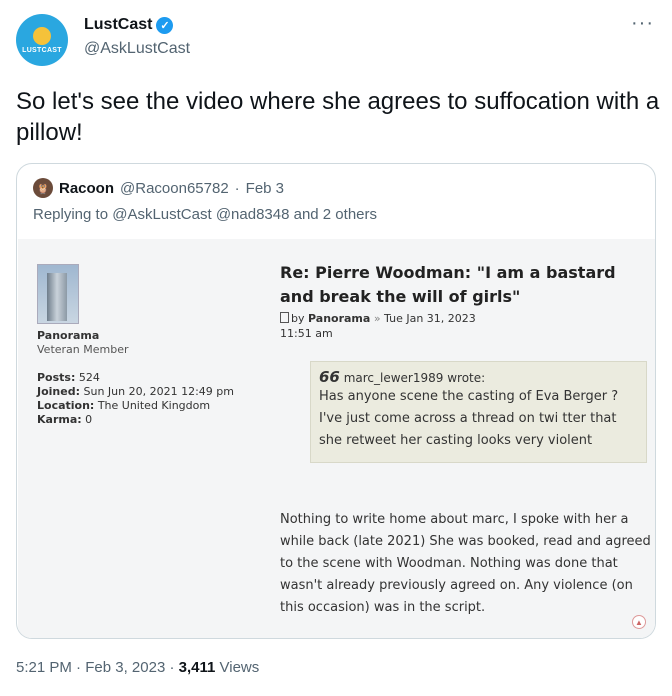 The image size is (672, 696). What do you see at coordinates (639, 622) in the screenshot?
I see `report-circle-icon: ▲` at bounding box center [639, 622].